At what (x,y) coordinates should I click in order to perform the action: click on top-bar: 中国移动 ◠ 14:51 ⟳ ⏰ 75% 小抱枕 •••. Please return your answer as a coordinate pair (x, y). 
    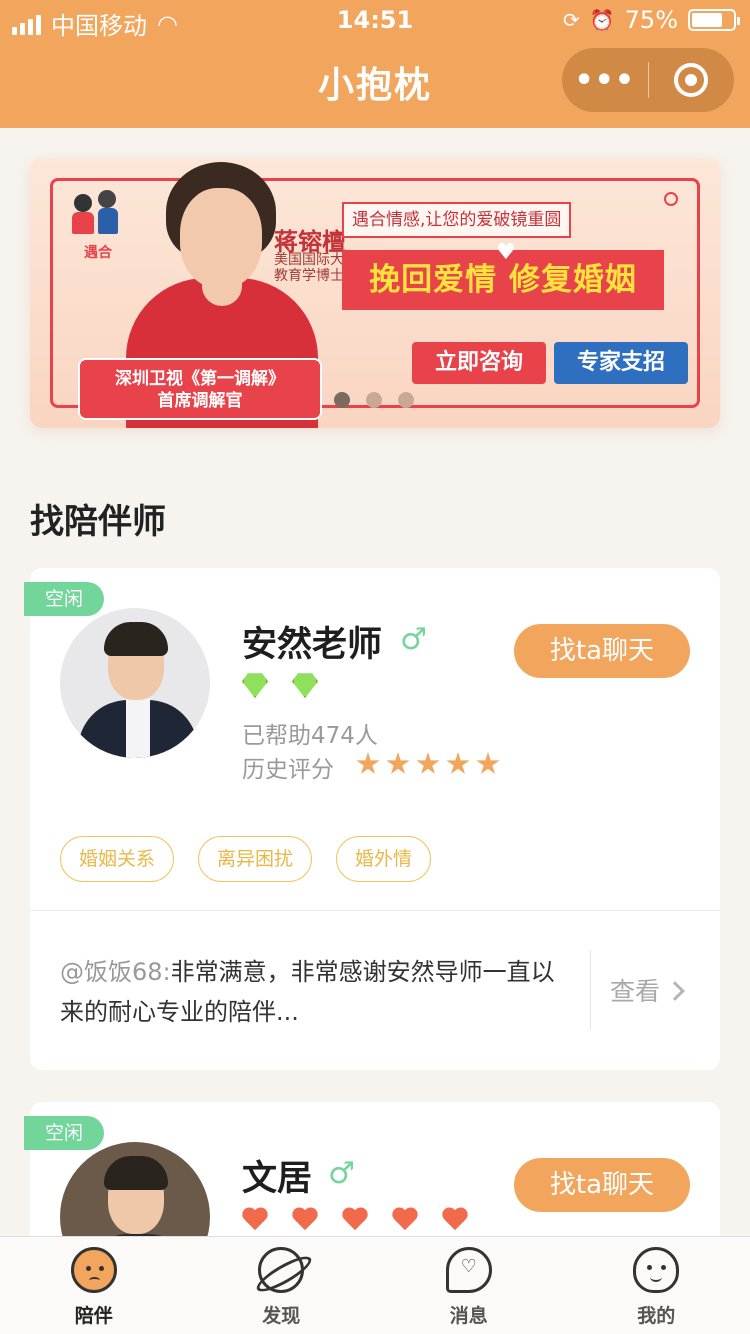
    Looking at the image, I should click on (375, 64).